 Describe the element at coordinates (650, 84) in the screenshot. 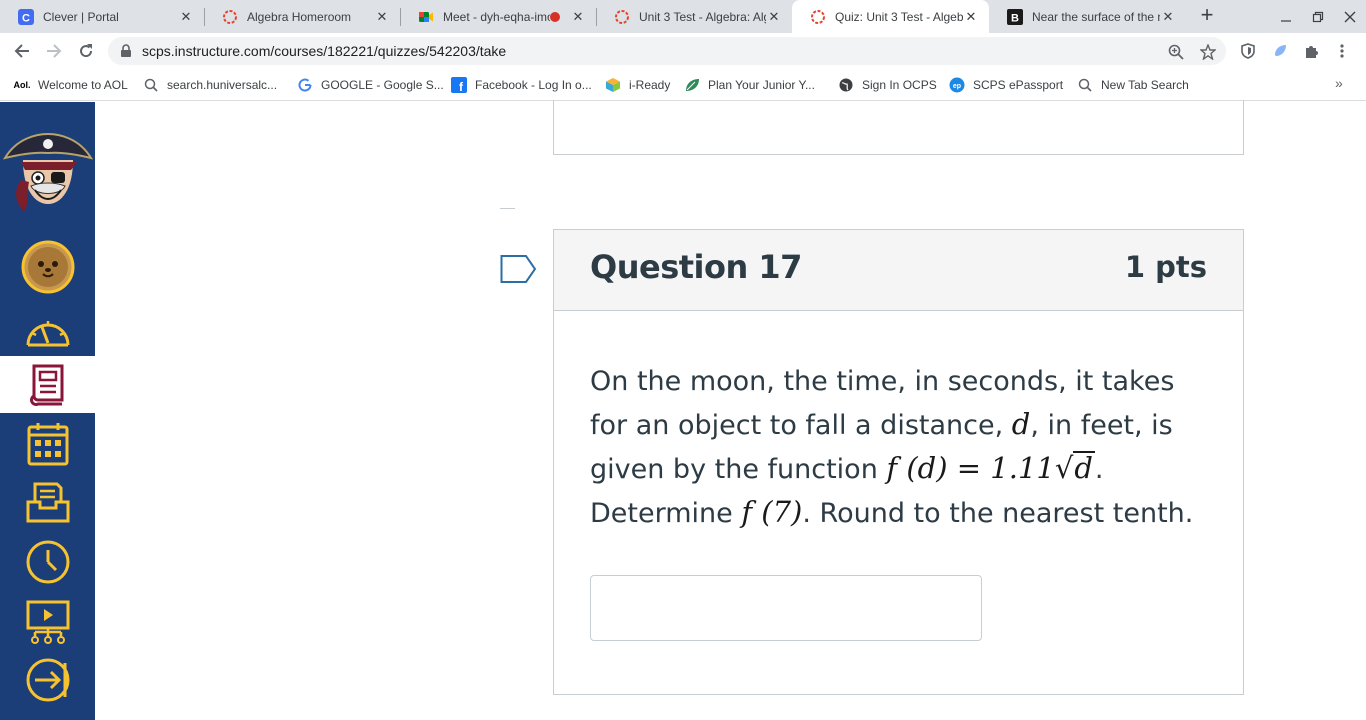

I see `bookmark-label: i-Ready` at that location.